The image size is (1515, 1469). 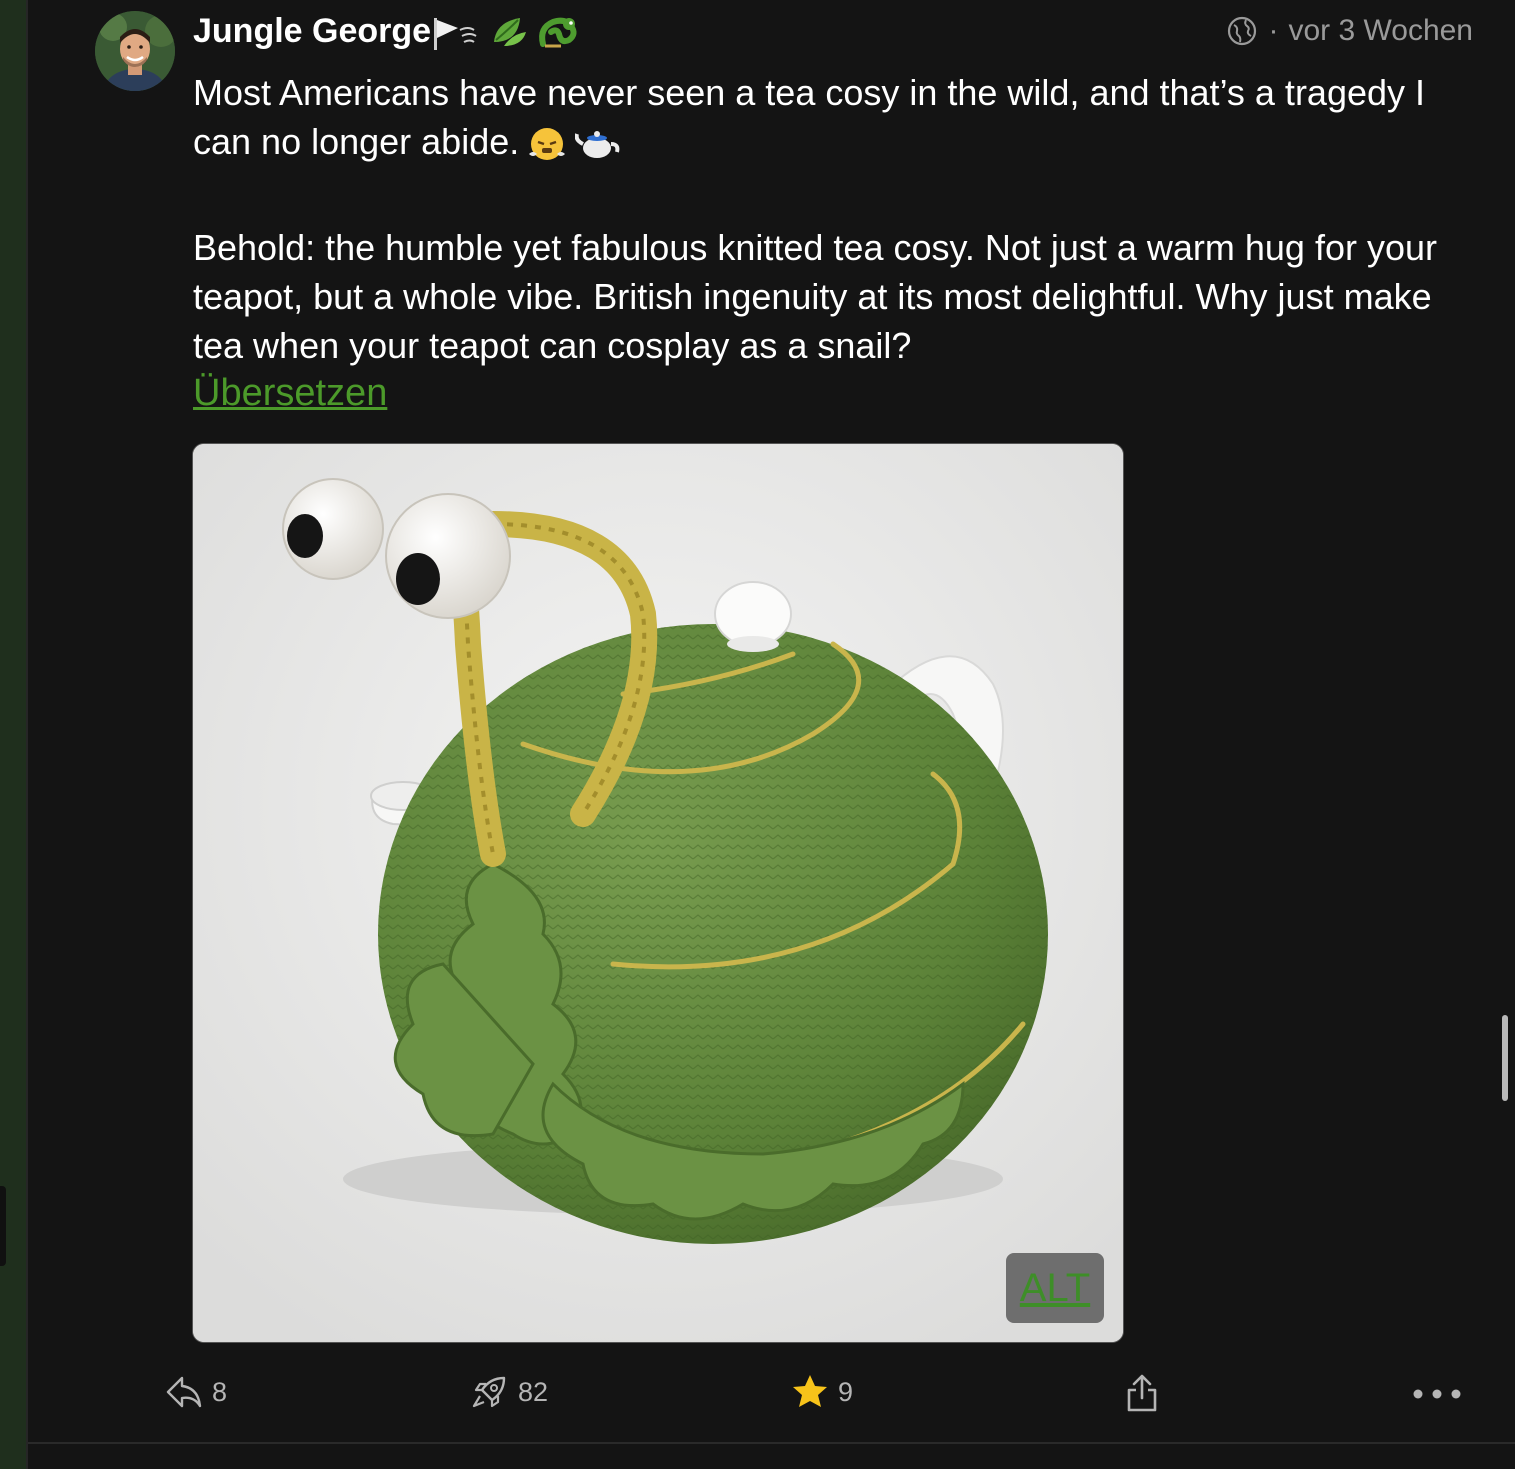 What do you see at coordinates (771, 1398) in the screenshot?
I see `action-bar: 8 82 9` at bounding box center [771, 1398].